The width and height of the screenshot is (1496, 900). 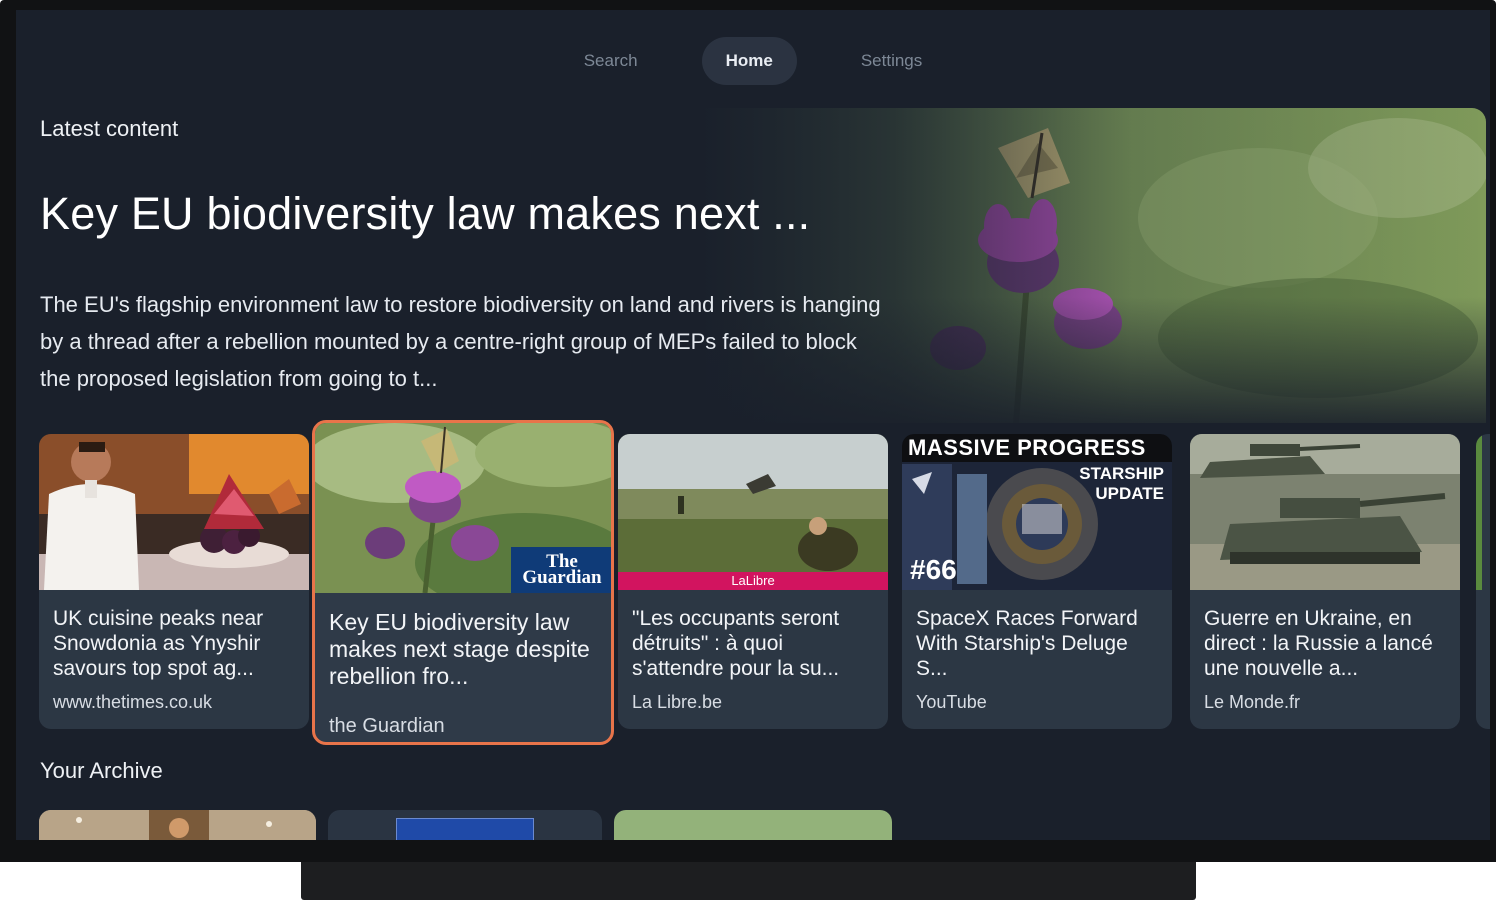 What do you see at coordinates (1027, 447) in the screenshot?
I see `thumb-headline: MASSIVE PROGRESS` at bounding box center [1027, 447].